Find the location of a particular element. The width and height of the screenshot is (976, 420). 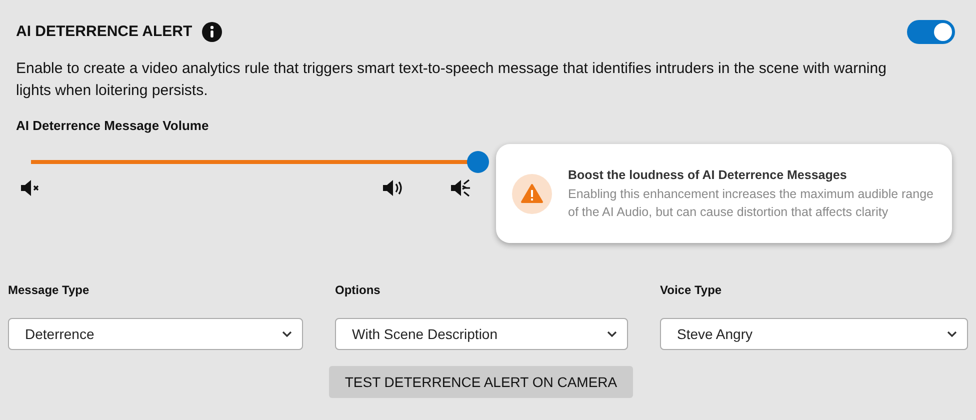

description-text: Enable to create a video analytics rule that triggers smart text-to-speech message that identifies intruders in the scene with warning lights when loitering persists. is located at coordinates (452, 80).